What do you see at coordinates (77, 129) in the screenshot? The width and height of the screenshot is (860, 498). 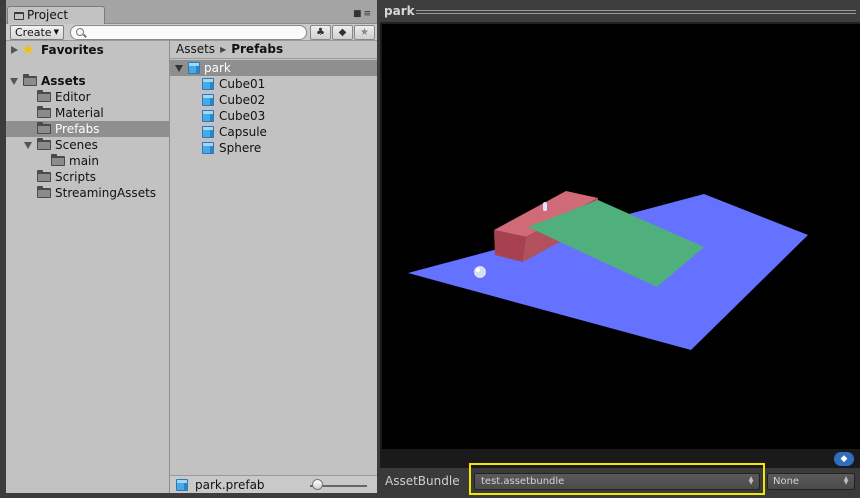 I see `tree-item-label: Prefabs` at bounding box center [77, 129].